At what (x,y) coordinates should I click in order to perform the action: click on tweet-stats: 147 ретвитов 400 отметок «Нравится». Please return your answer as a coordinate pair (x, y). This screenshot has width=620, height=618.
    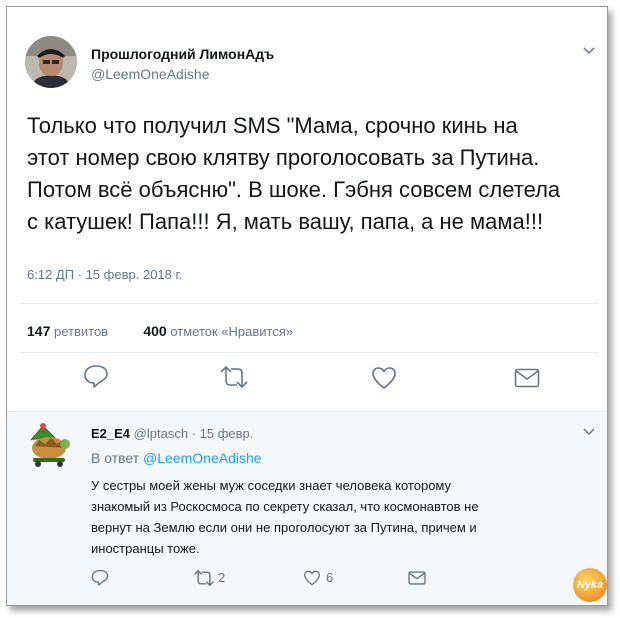
    Looking at the image, I should click on (160, 331).